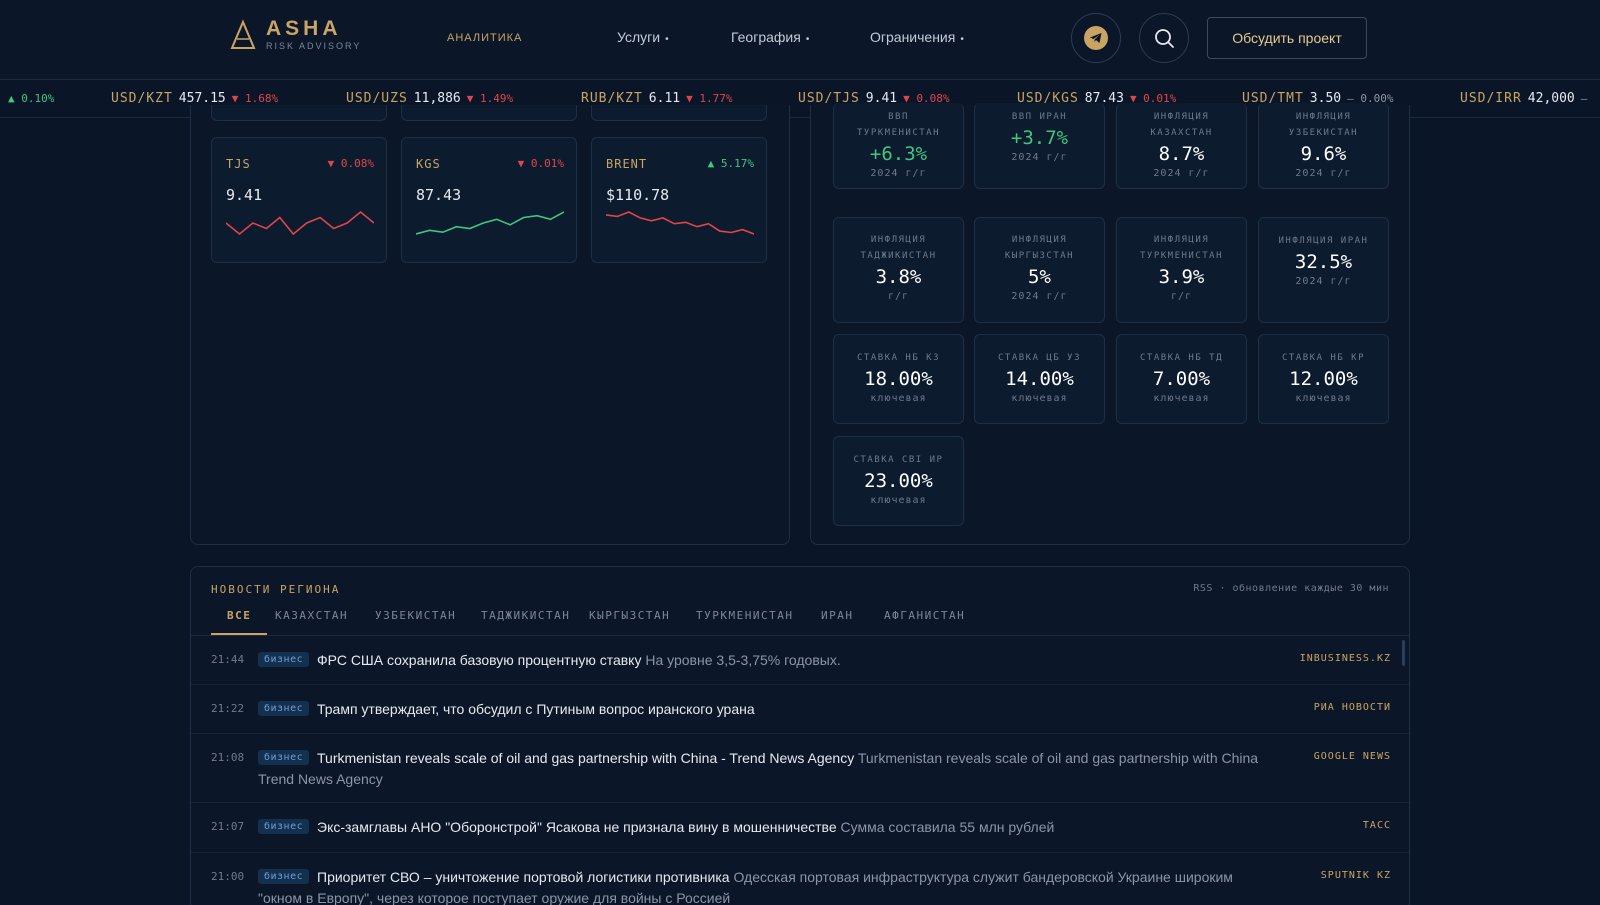 The height and width of the screenshot is (905, 1600). I want to click on macro-stat-label: ИНФЛЯЦИЯ ИРАН, so click(1323, 241).